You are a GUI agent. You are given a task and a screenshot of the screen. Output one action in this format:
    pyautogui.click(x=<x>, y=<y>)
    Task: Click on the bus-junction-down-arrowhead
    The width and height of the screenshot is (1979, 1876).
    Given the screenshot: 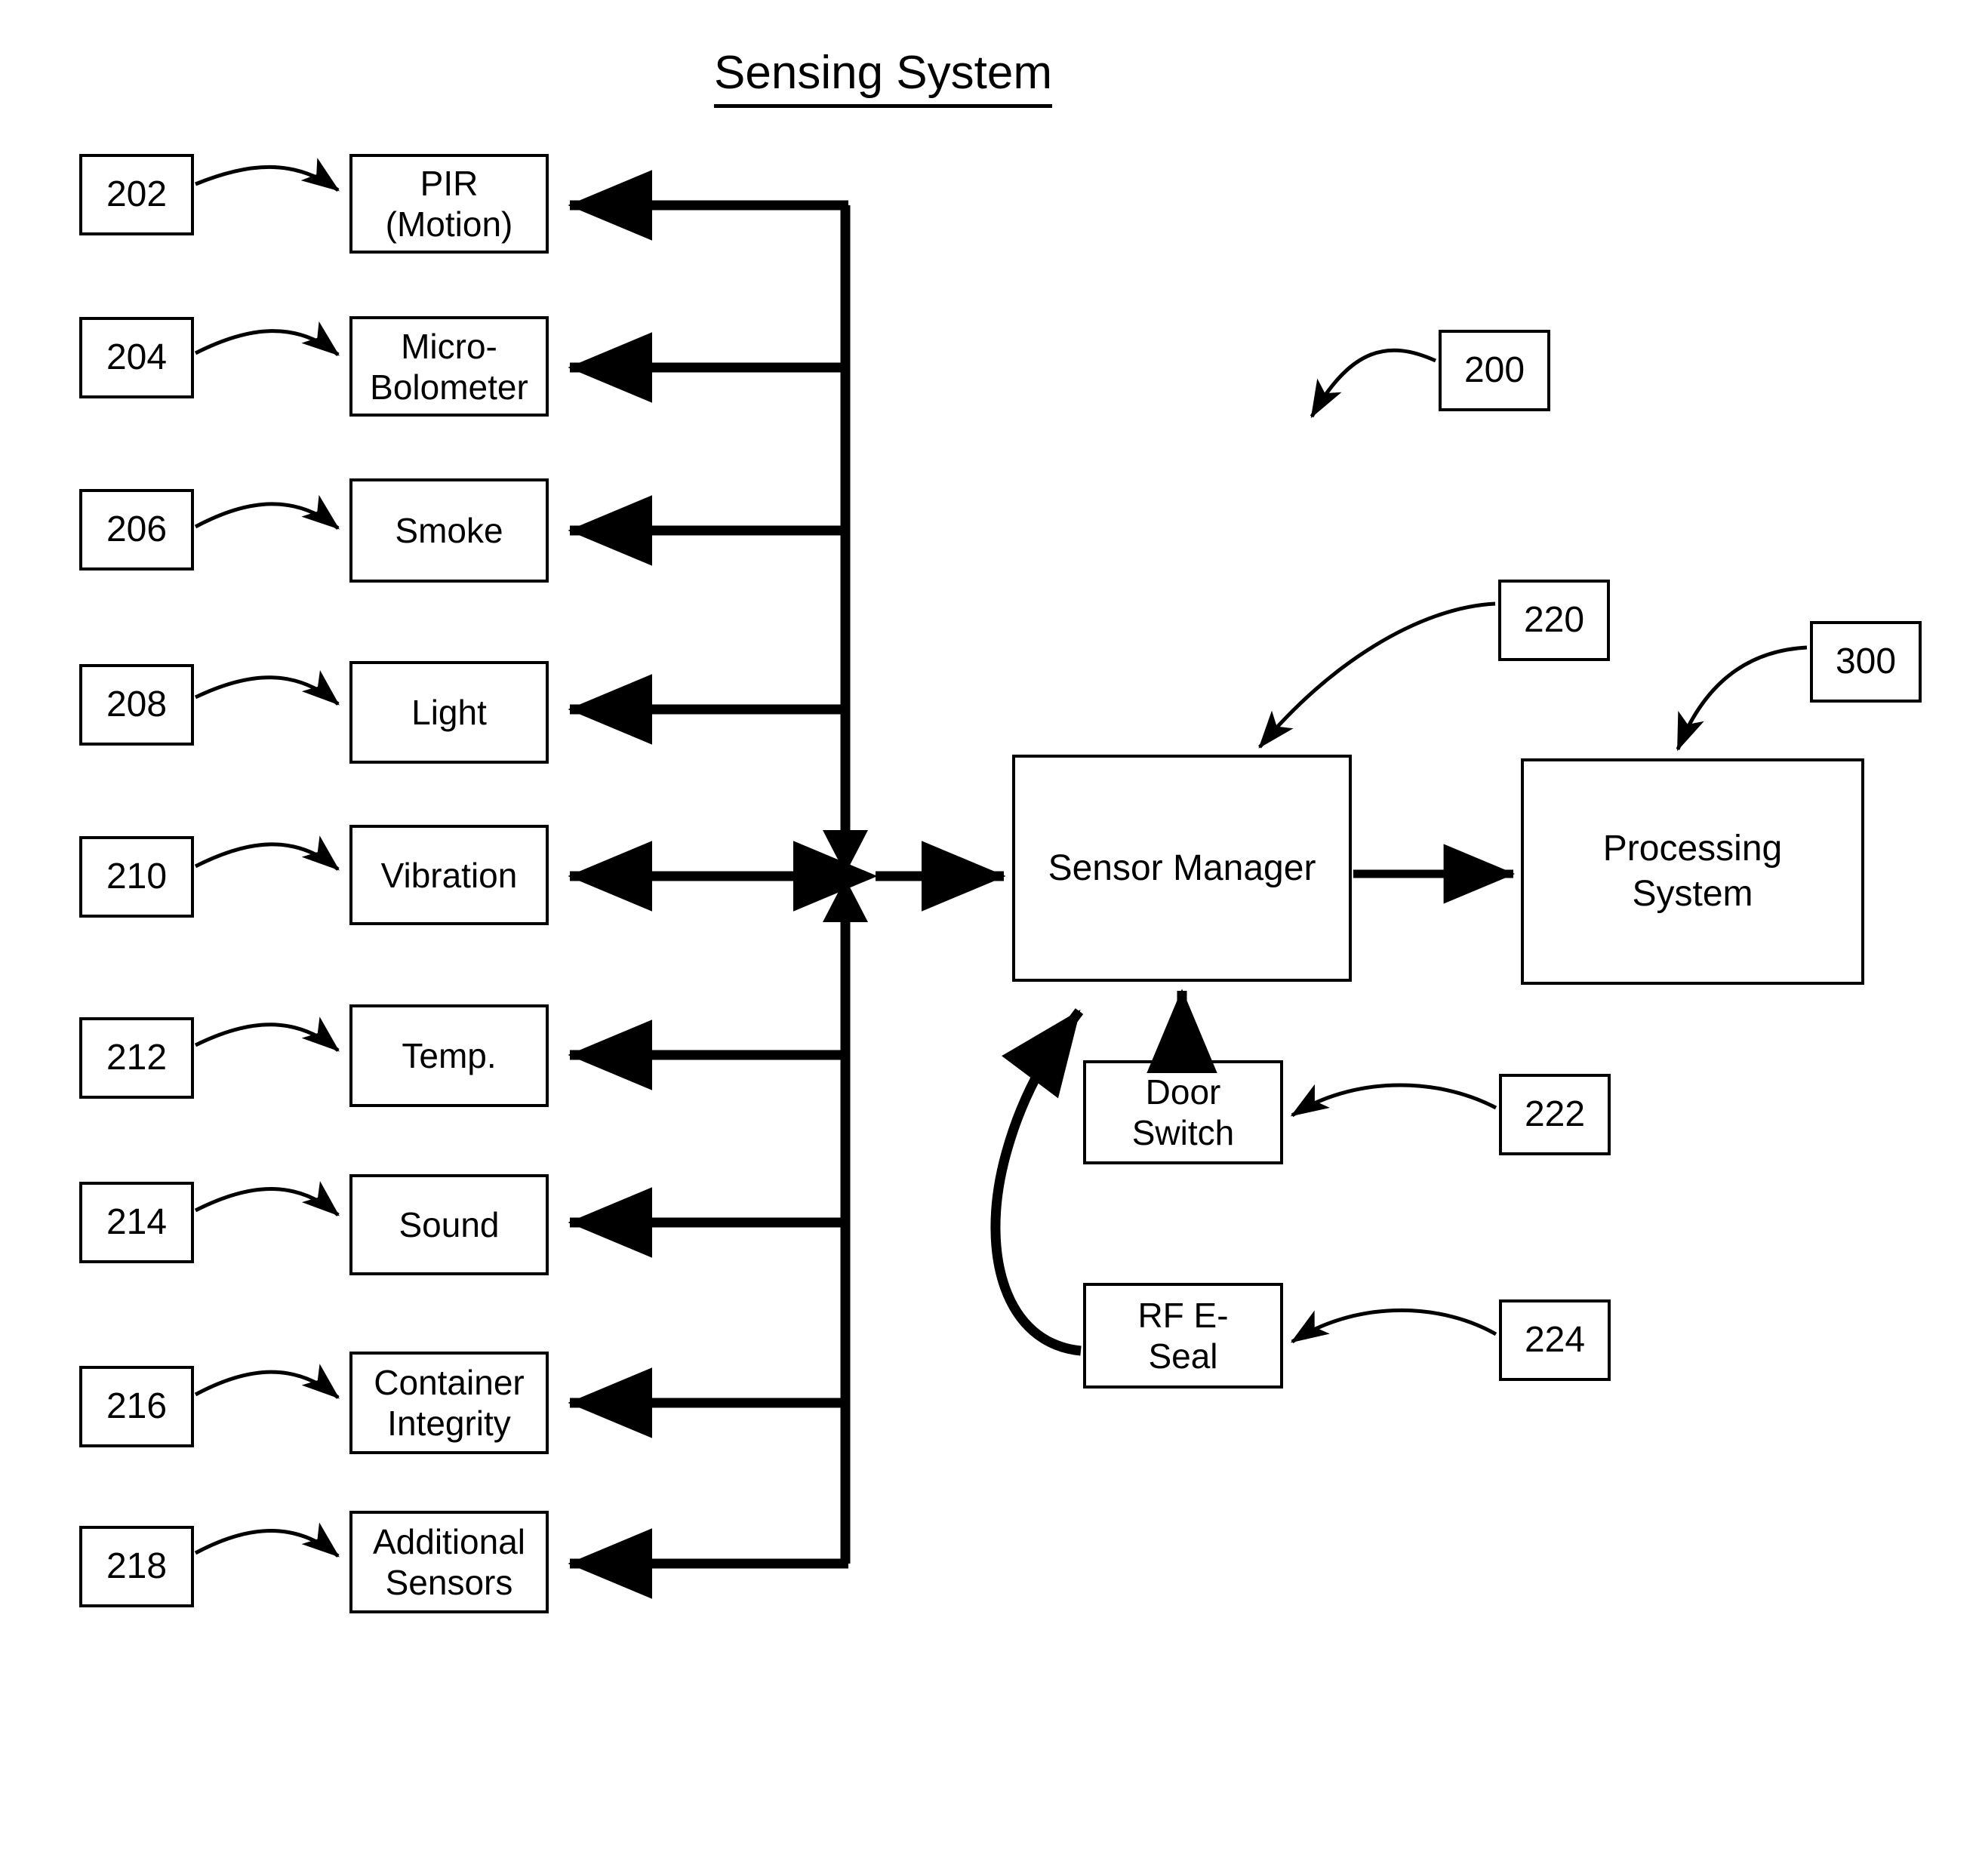 What is the action you would take?
    pyautogui.click(x=845, y=852)
    